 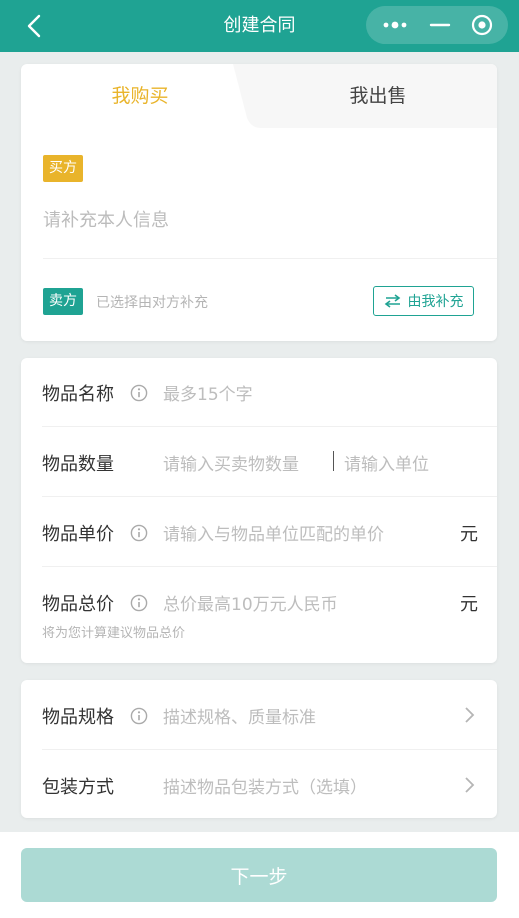 I want to click on item-spec-row: 物品规格 描述规格、质量标准, so click(x=259, y=714).